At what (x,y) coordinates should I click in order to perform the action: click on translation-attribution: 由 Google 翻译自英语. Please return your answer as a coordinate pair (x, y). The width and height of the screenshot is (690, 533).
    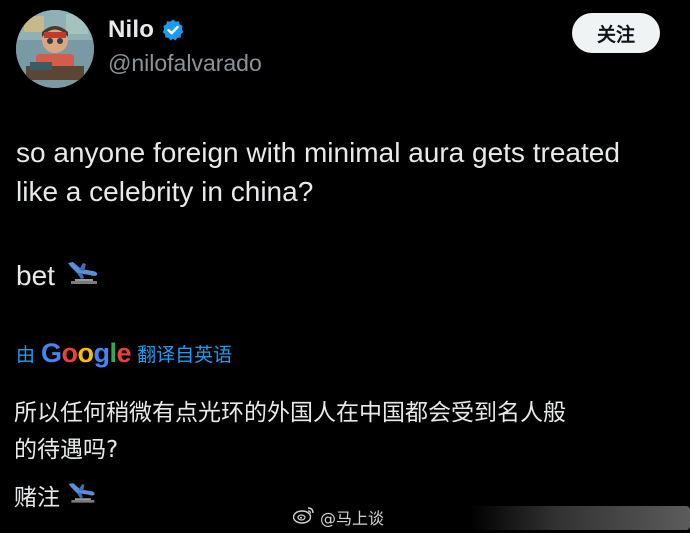
    Looking at the image, I should click on (124, 353).